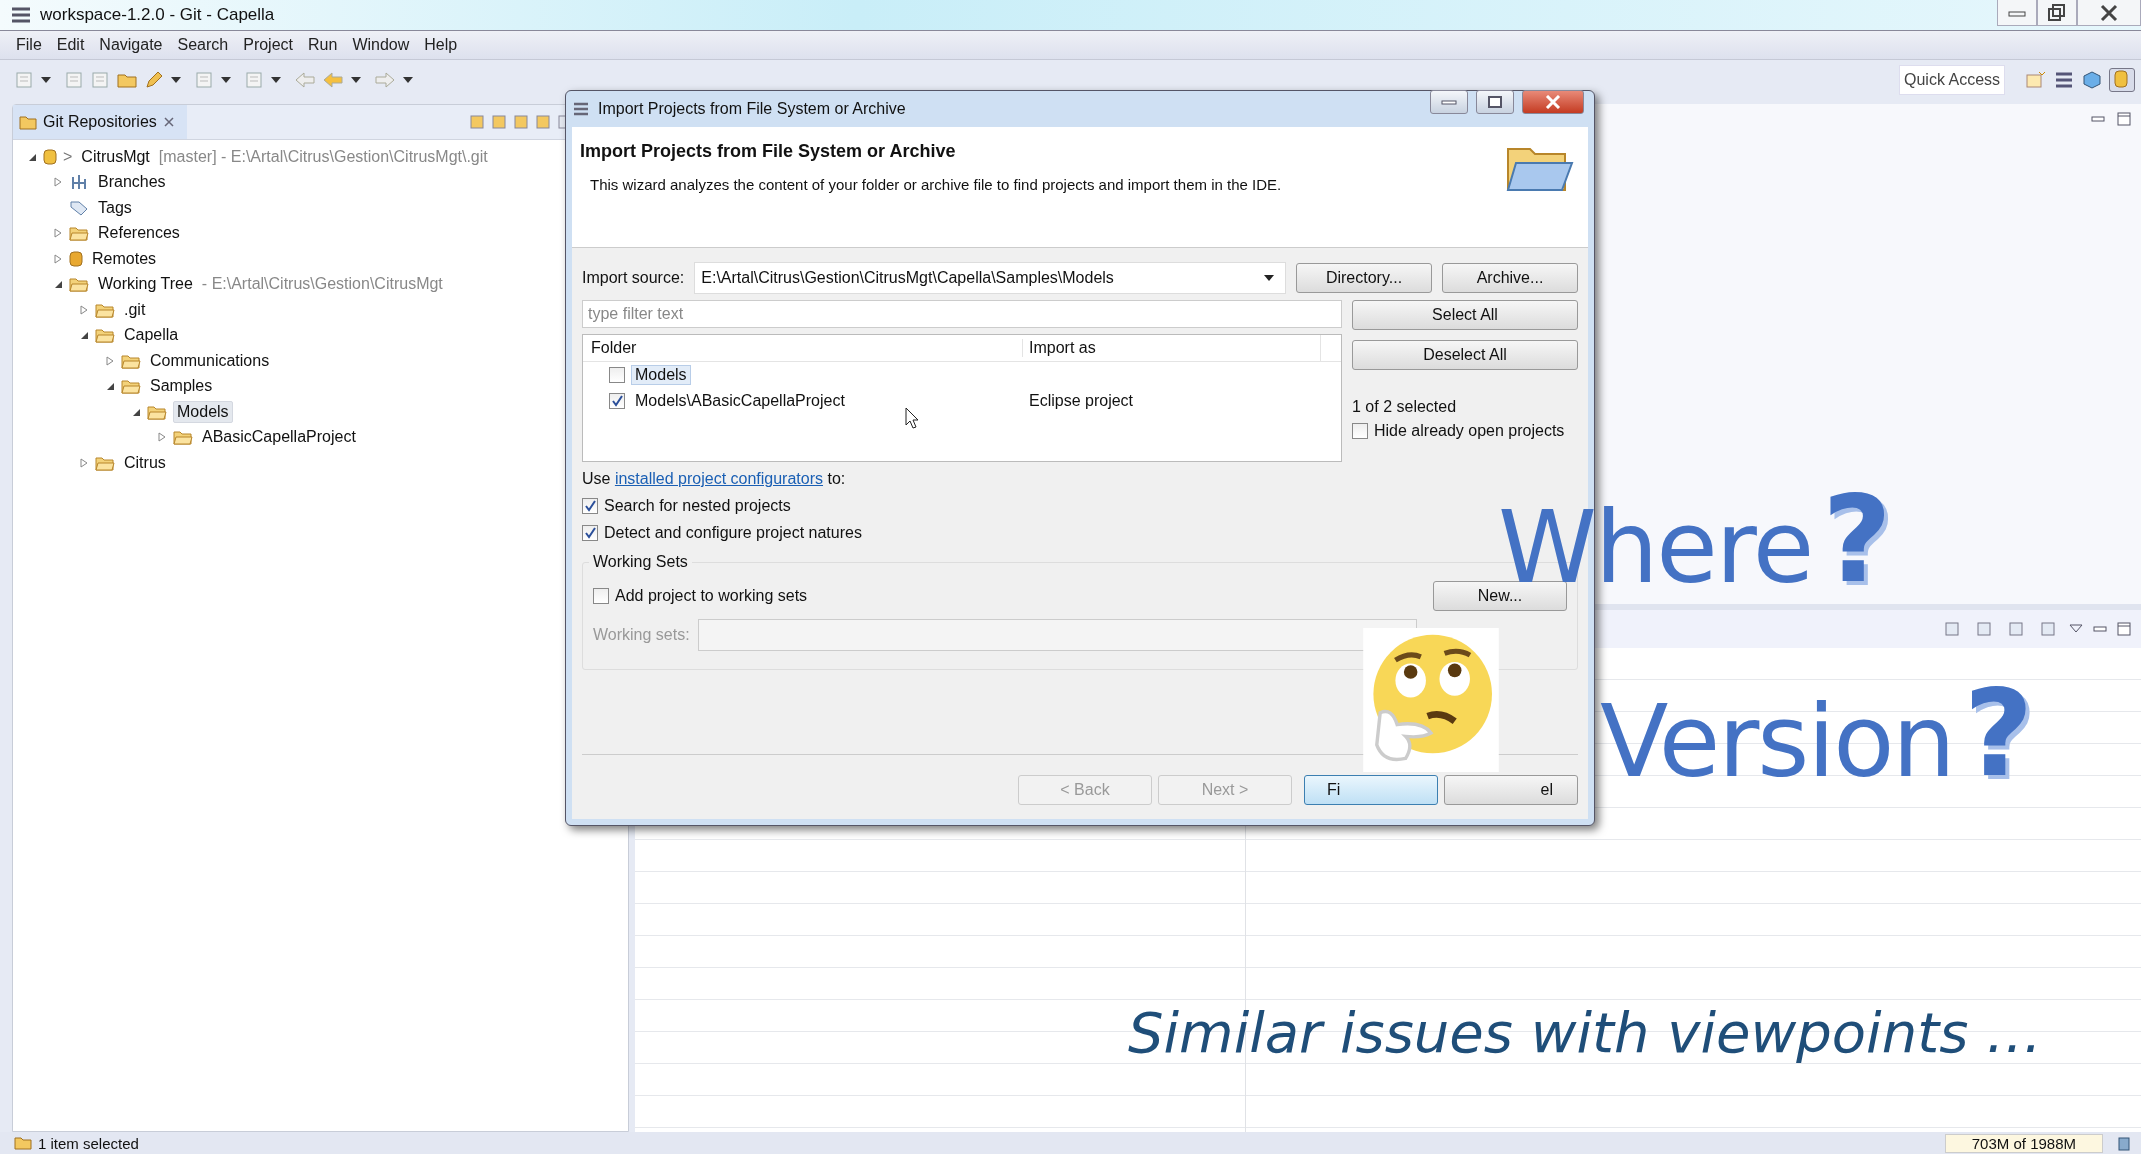 The image size is (2141, 1154). I want to click on wizard-button: Fi, so click(1371, 790).